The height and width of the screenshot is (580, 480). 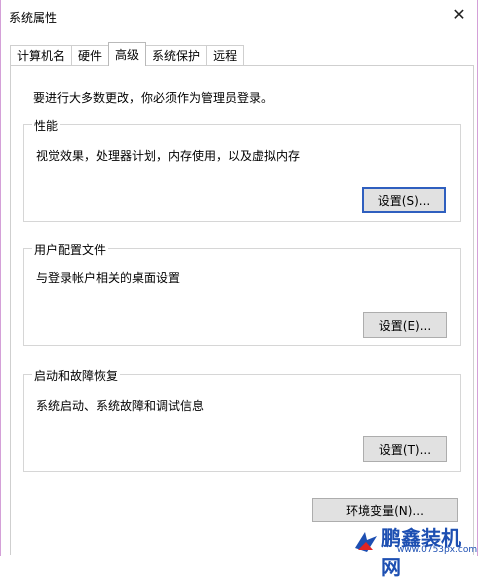 I want to click on user-profiles-group-title: 用户配置文件, so click(x=70, y=249).